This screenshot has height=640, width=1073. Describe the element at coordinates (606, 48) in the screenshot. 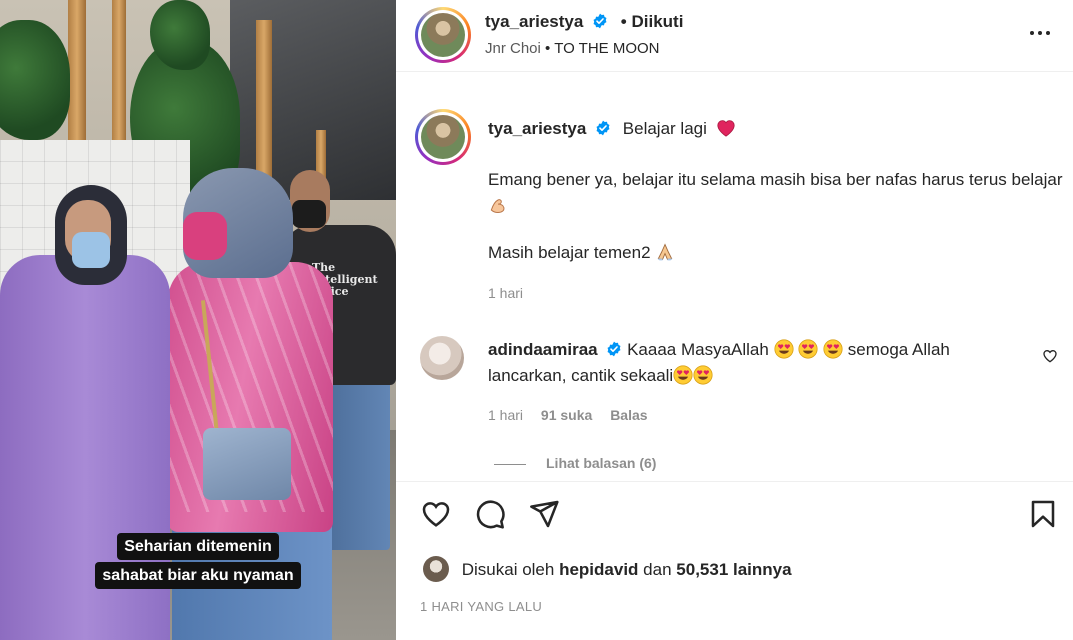

I see `music-title: TO THE MOON` at that location.